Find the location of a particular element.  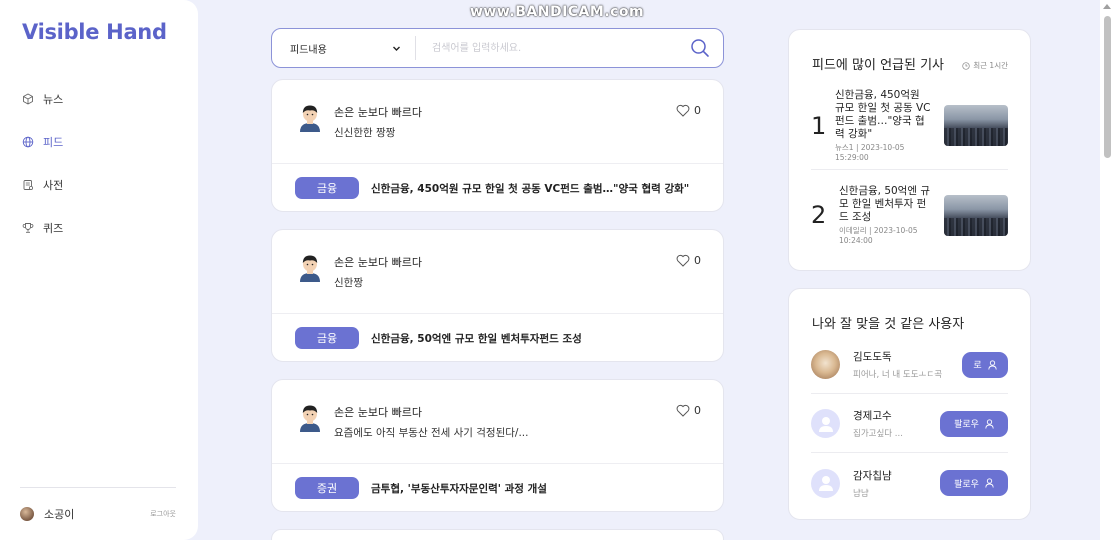

user-name: 경제고수 is located at coordinates (896, 415).